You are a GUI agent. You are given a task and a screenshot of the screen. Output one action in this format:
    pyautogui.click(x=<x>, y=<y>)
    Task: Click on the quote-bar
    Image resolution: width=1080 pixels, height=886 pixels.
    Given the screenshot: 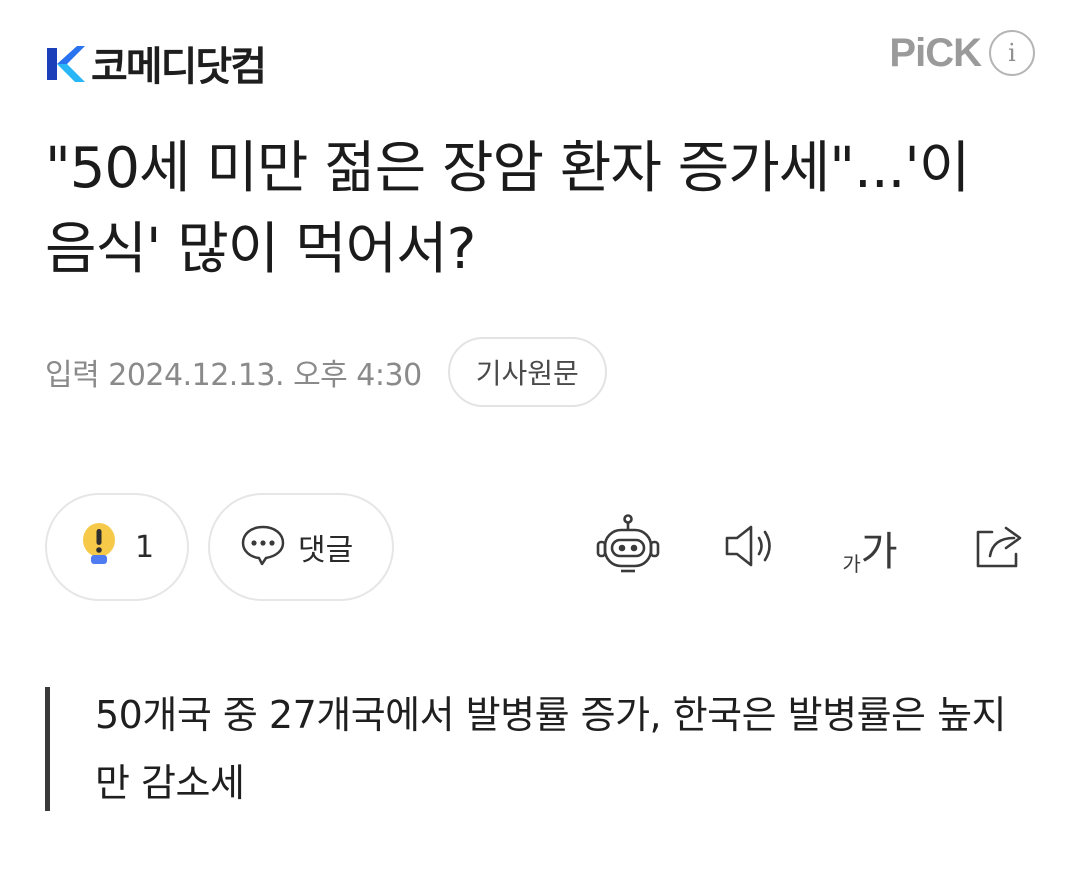 What is the action you would take?
    pyautogui.click(x=47, y=749)
    